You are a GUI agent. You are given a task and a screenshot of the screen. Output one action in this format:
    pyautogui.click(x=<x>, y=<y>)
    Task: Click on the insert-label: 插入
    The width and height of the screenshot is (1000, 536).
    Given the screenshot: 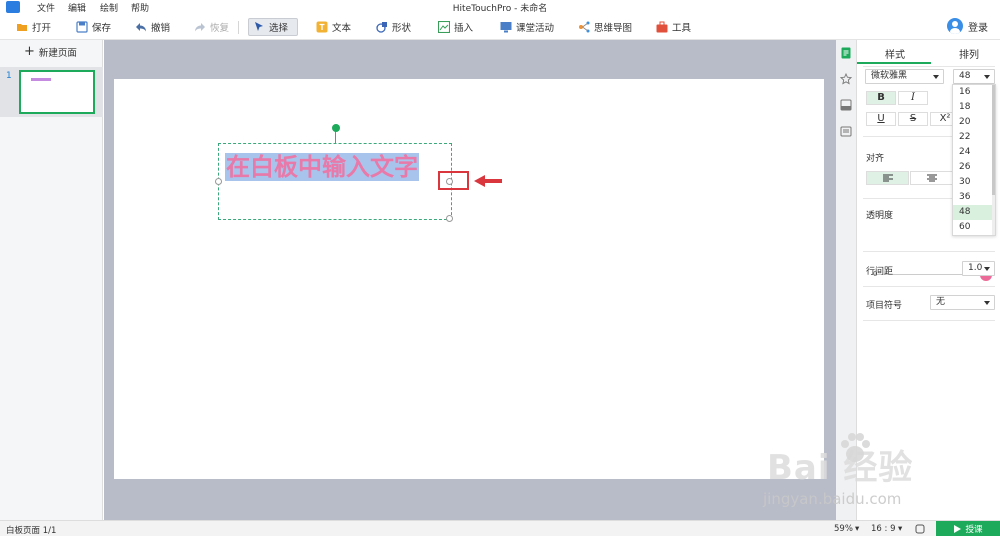 What is the action you would take?
    pyautogui.click(x=464, y=28)
    